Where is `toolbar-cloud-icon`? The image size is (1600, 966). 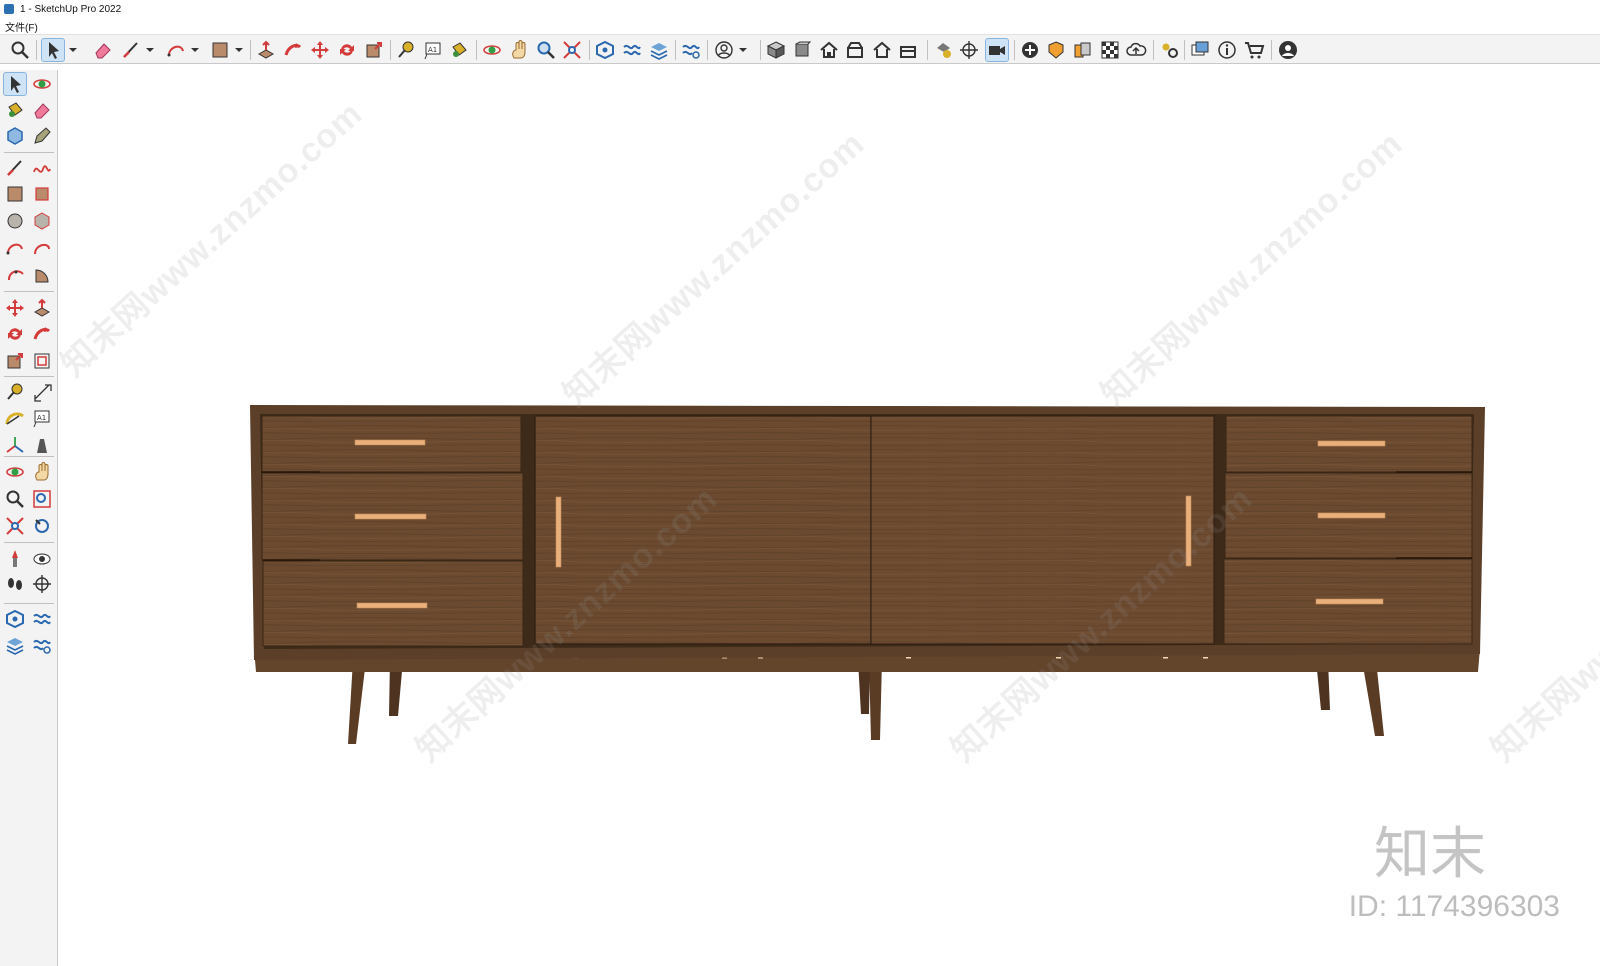
toolbar-cloud-icon is located at coordinates (1136, 50).